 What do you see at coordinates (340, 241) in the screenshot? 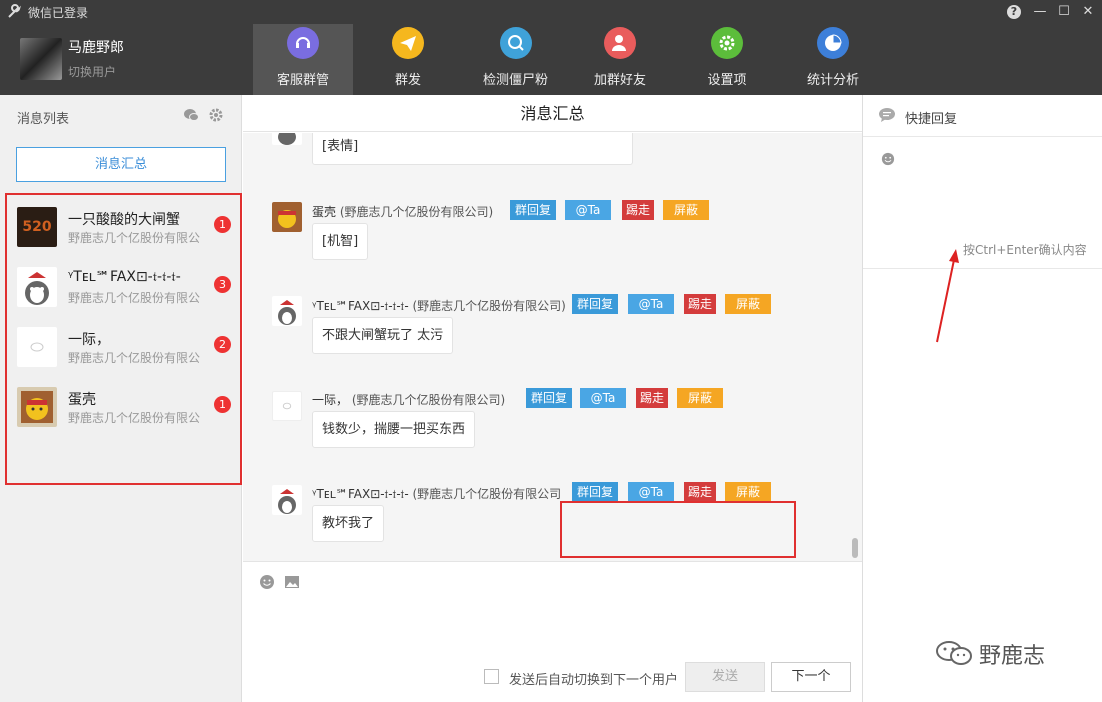
I see `message-bubble: [机智]` at bounding box center [340, 241].